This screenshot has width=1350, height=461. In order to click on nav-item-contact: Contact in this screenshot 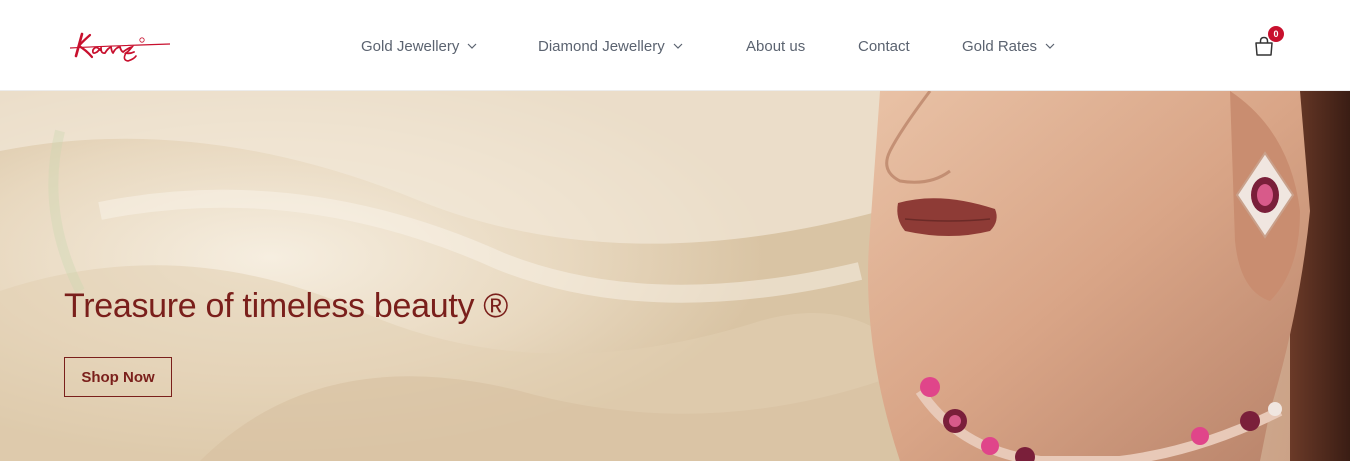, I will do `click(884, 46)`.